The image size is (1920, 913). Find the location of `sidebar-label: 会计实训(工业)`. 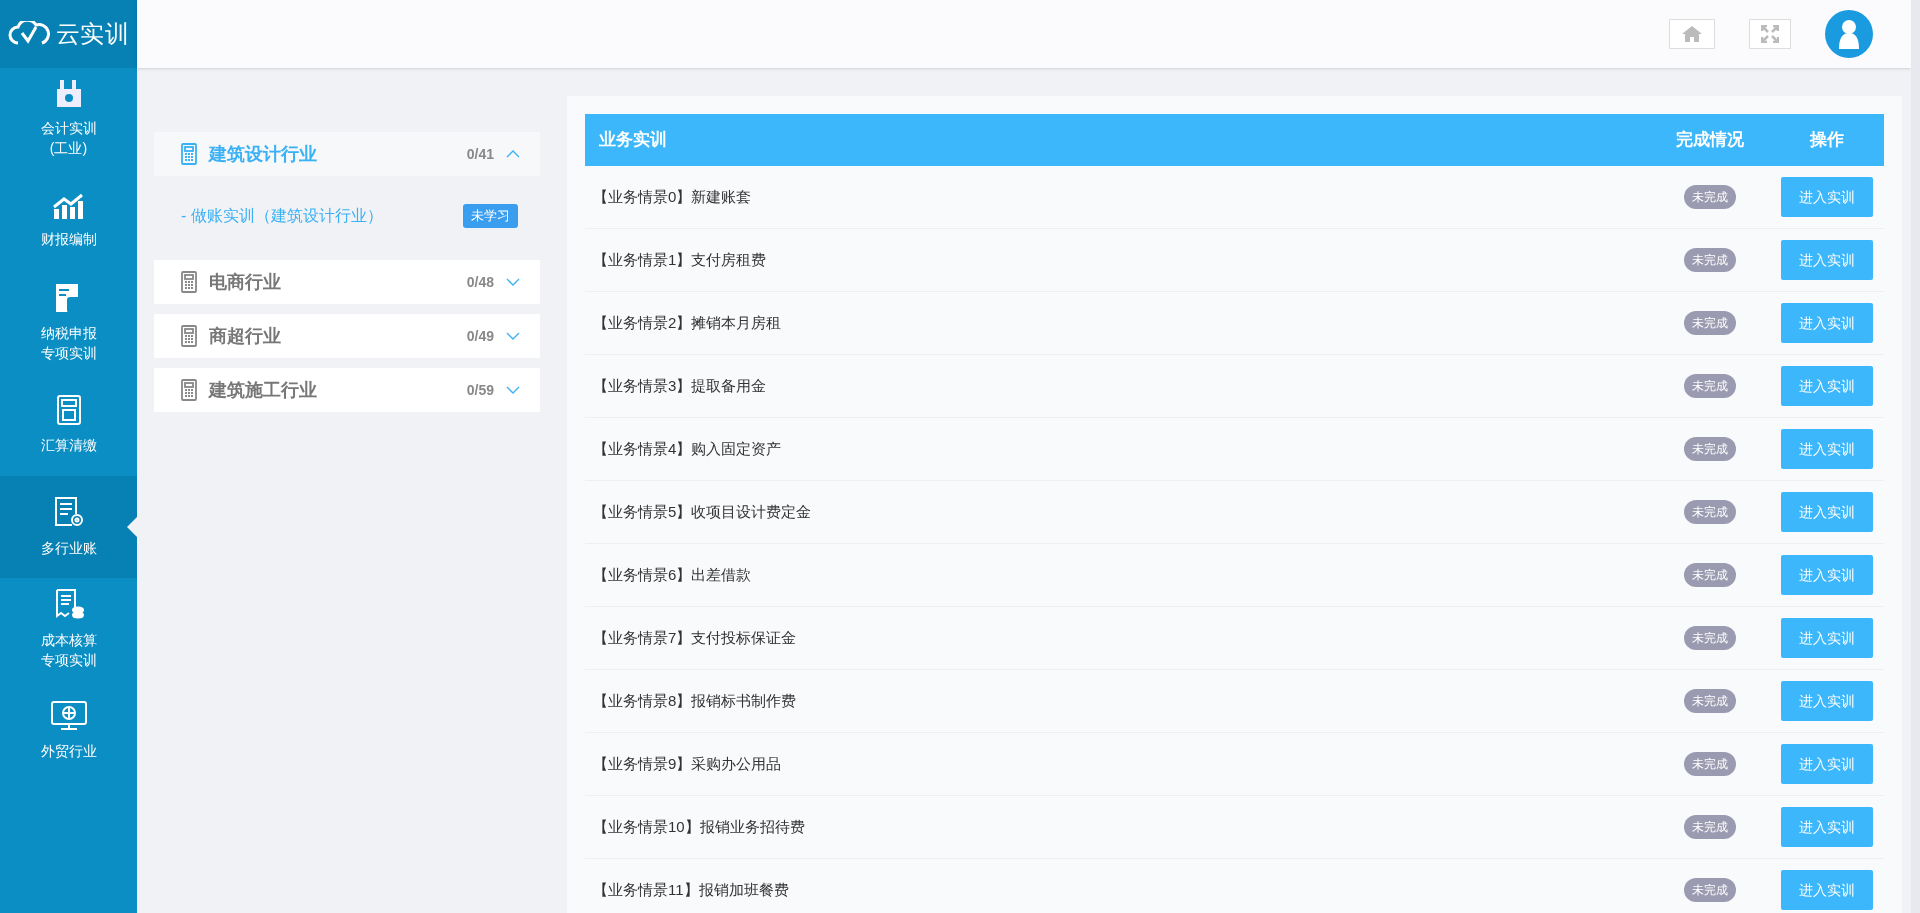

sidebar-label: 会计实训(工业) is located at coordinates (68, 138).